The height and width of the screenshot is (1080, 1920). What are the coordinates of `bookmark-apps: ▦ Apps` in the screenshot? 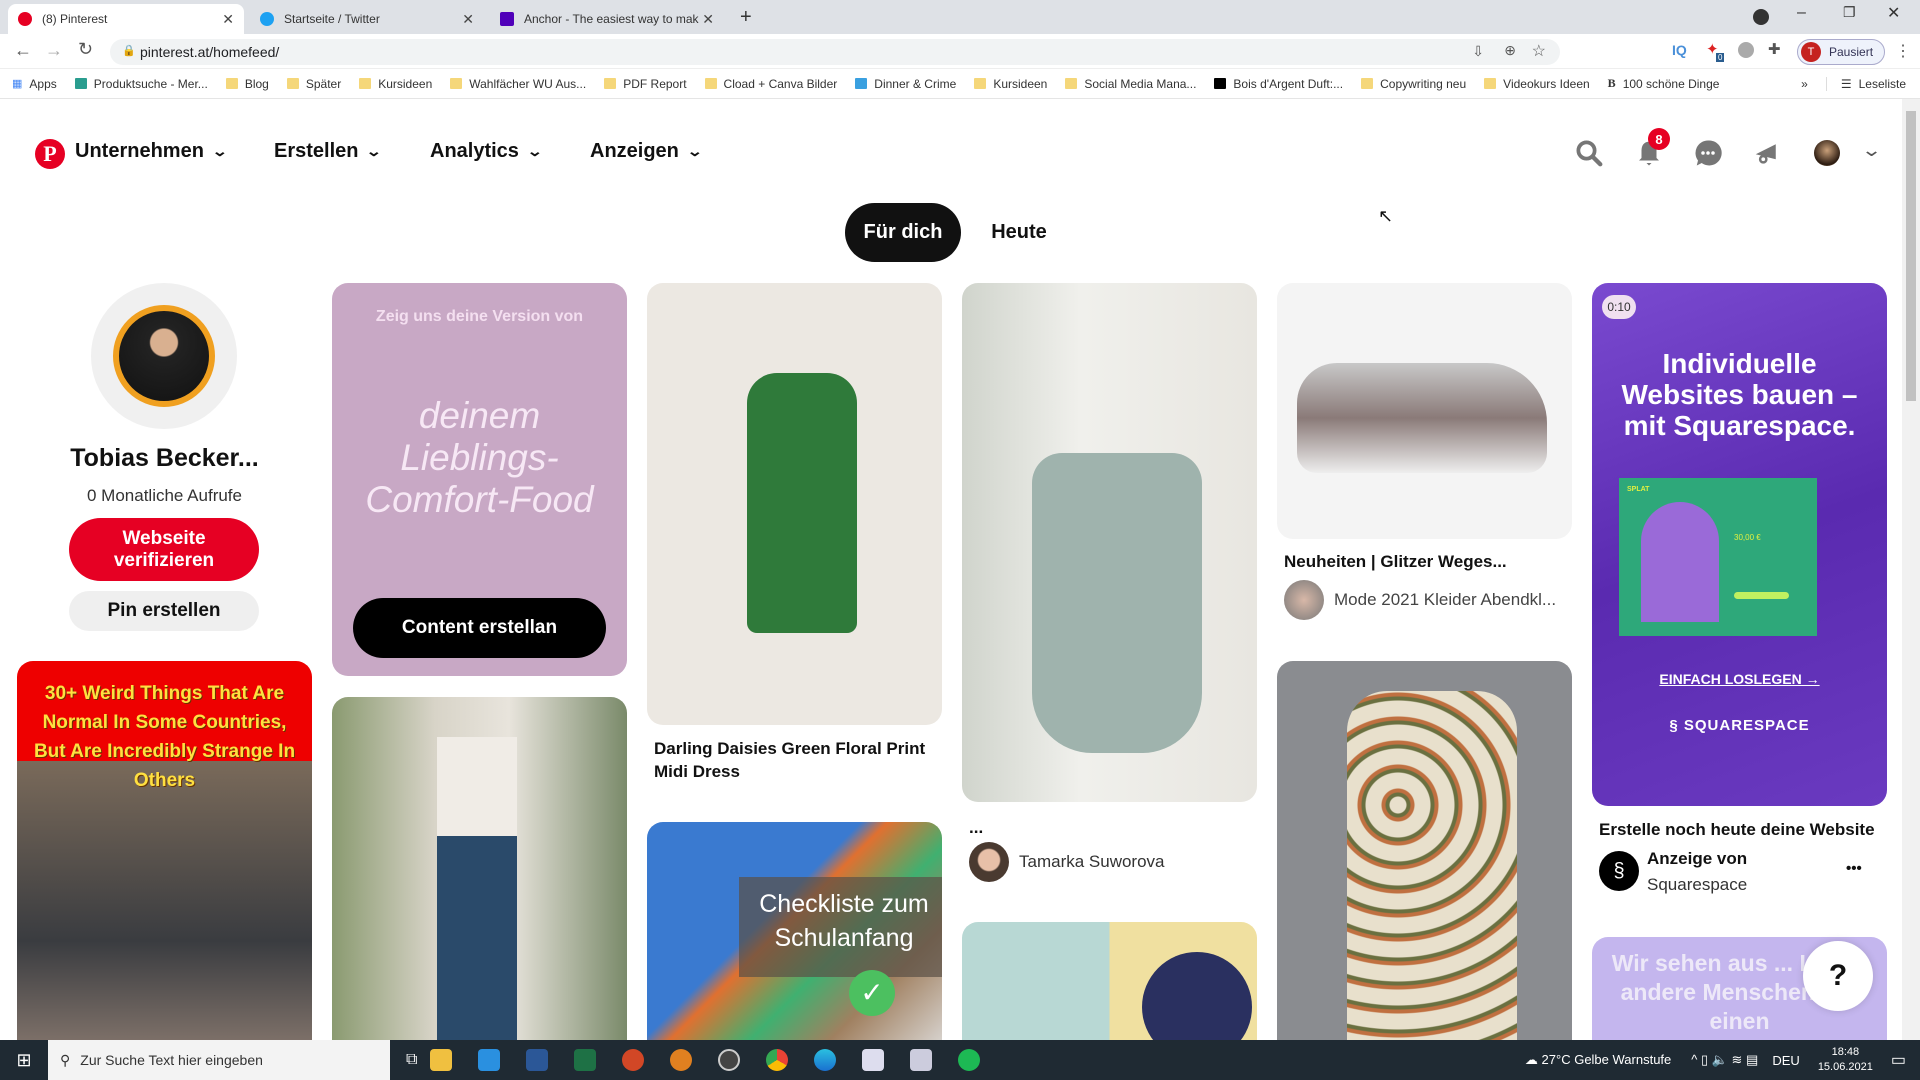 It's located at (34, 84).